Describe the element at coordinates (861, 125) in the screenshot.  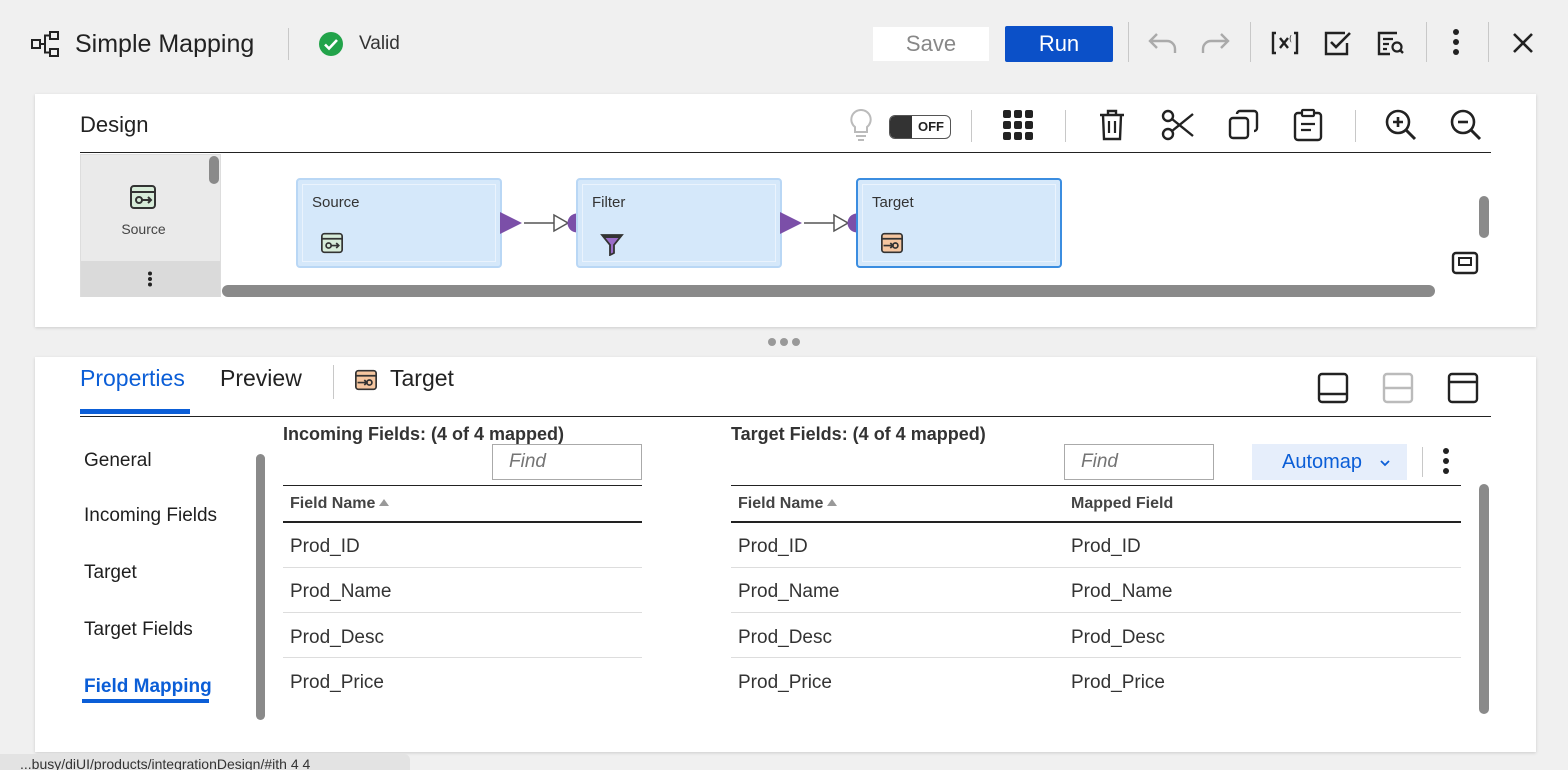
I see `lightbulb-icon` at that location.